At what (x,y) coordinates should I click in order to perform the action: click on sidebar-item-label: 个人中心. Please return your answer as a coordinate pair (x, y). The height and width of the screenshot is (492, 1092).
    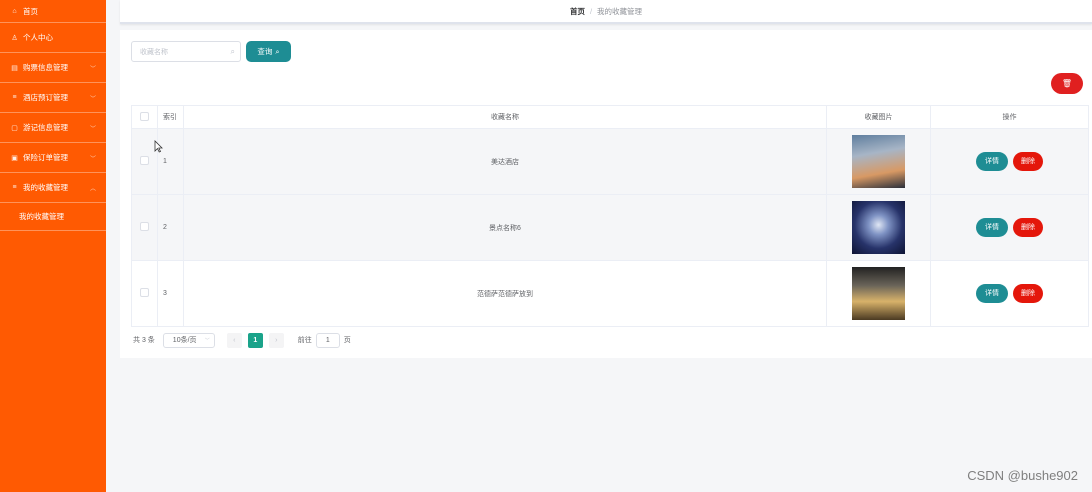
    Looking at the image, I should click on (38, 37).